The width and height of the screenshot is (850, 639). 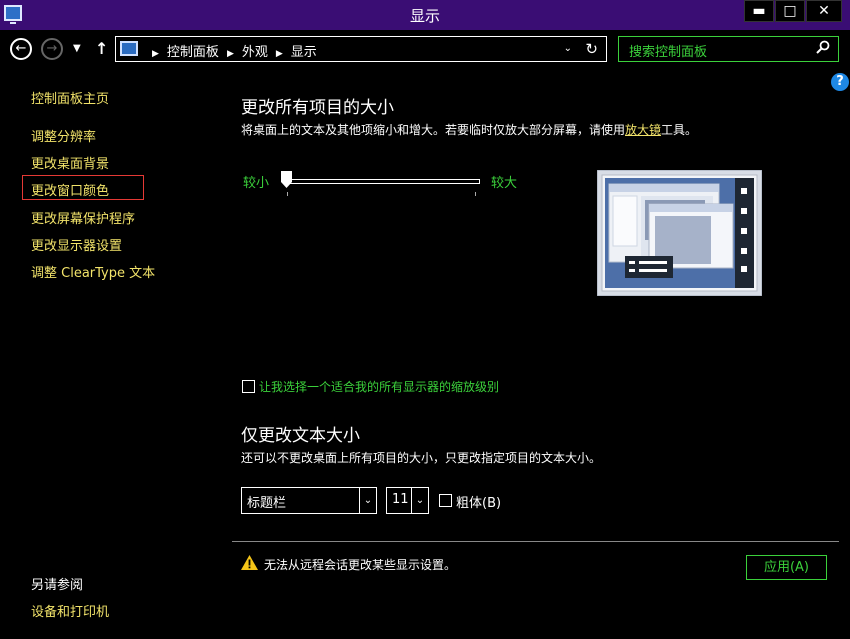 What do you see at coordinates (361, 49) in the screenshot?
I see `address-bar: ▶ 控制面板 ▶ 外观 ▶ 显示 ⌄ ↻` at bounding box center [361, 49].